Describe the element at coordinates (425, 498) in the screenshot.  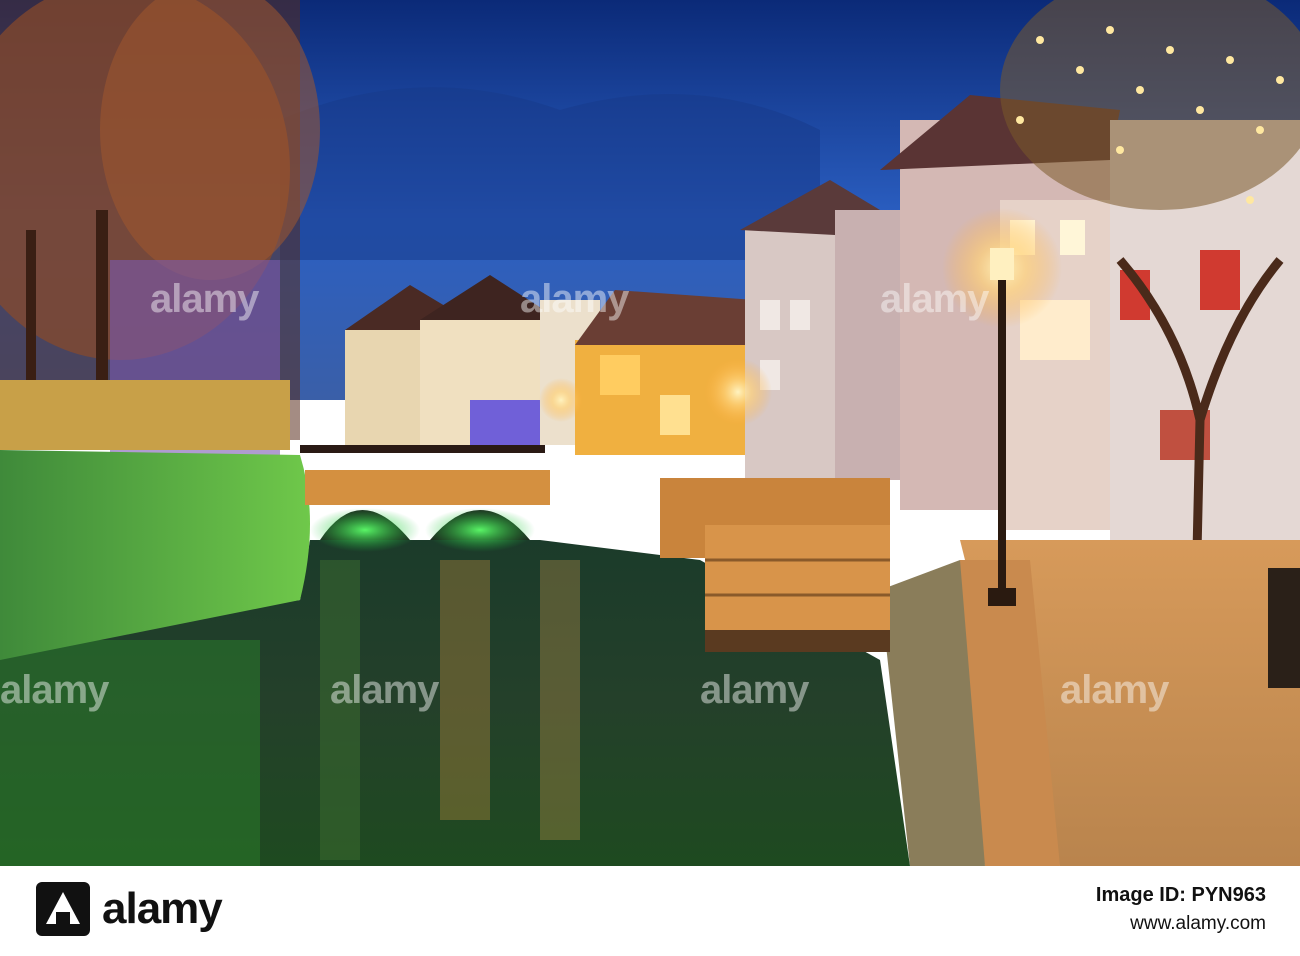
I see `bridge` at that location.